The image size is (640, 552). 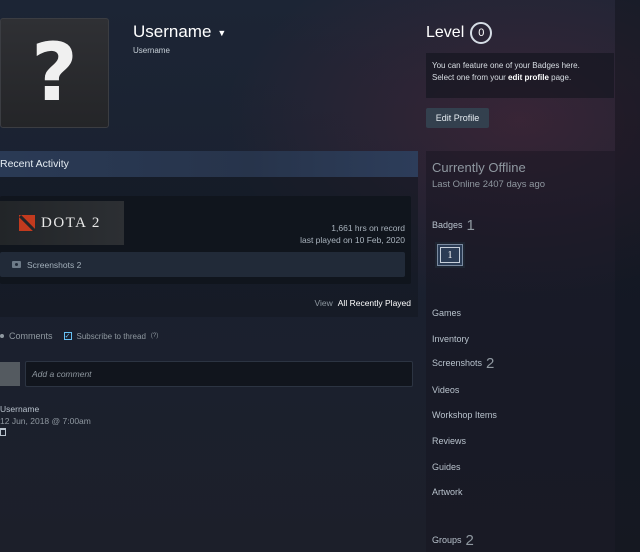 I want to click on comments-label: Comments, so click(x=31, y=336).